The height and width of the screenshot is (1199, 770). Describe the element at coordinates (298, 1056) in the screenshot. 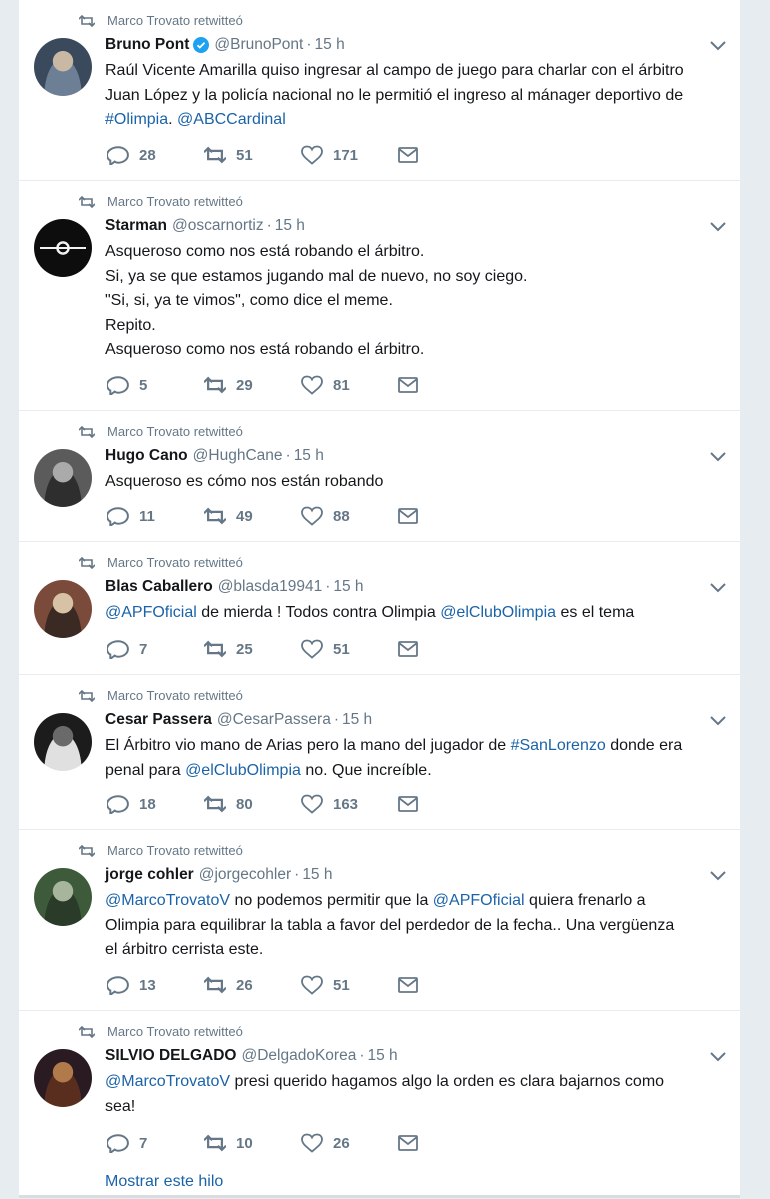

I see `author-handle: @DelgadoKorea` at that location.